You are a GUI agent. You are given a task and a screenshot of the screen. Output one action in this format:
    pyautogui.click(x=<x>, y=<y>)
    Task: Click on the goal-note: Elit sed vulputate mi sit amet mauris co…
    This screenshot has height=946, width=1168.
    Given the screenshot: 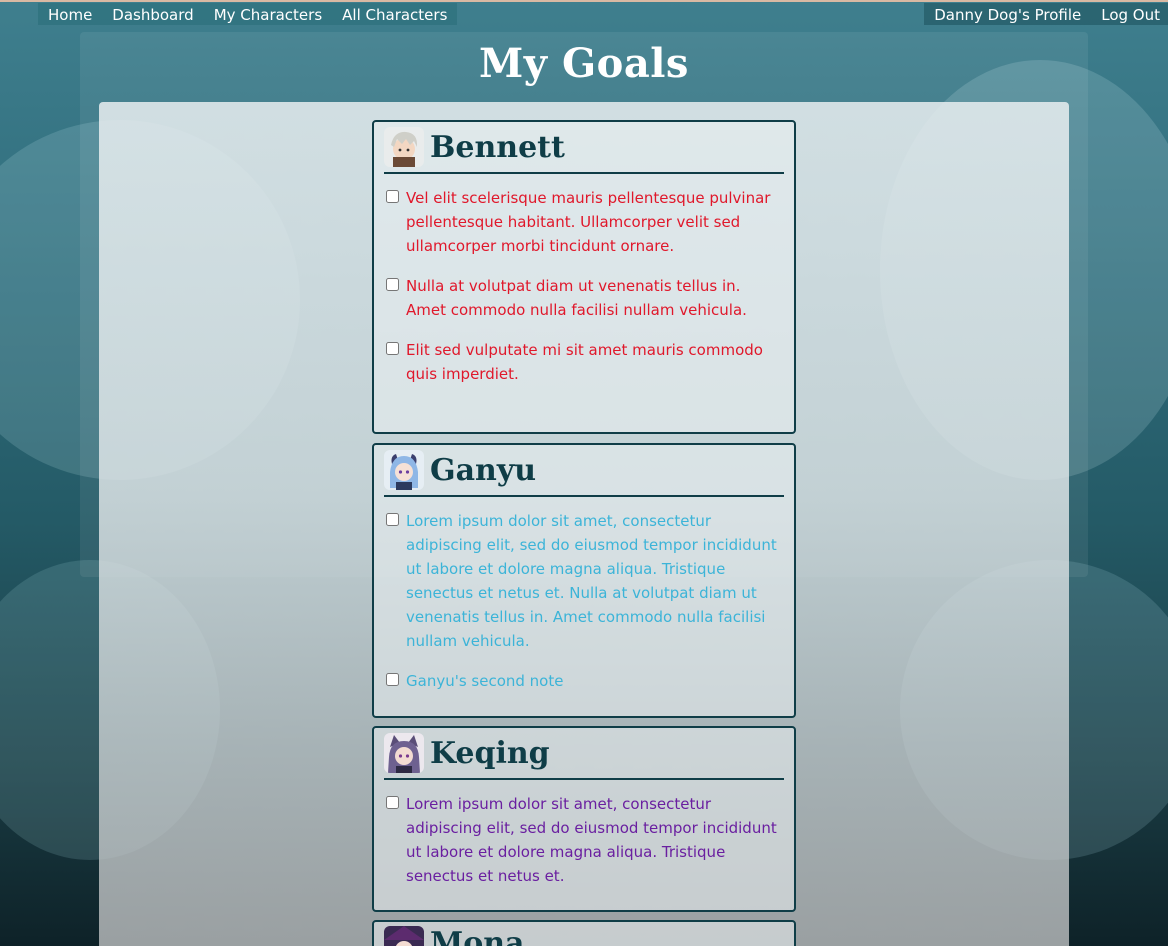 What is the action you would take?
    pyautogui.click(x=584, y=362)
    